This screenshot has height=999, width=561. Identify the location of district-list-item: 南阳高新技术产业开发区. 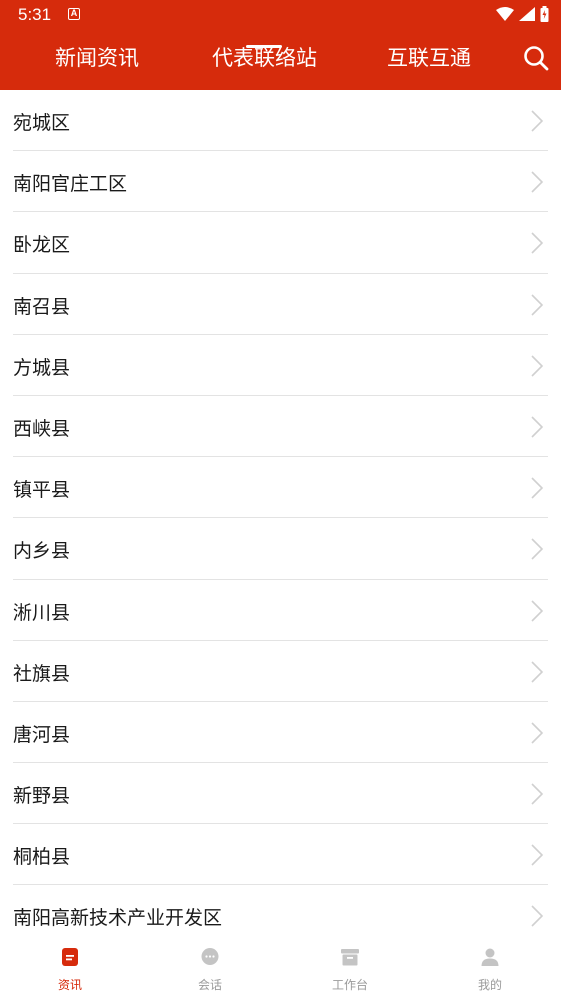
(280, 916).